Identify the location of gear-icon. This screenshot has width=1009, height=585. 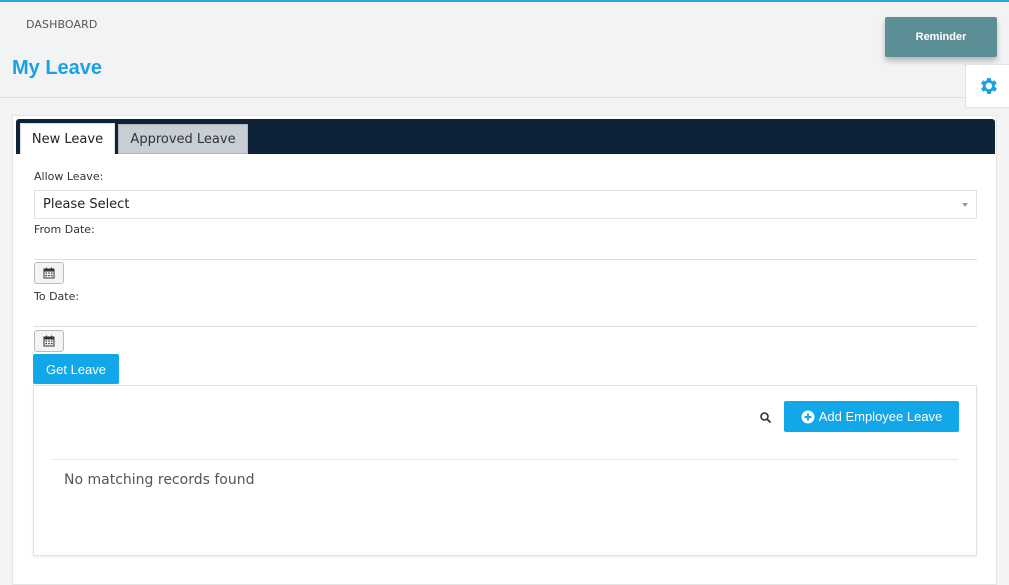
(988, 86).